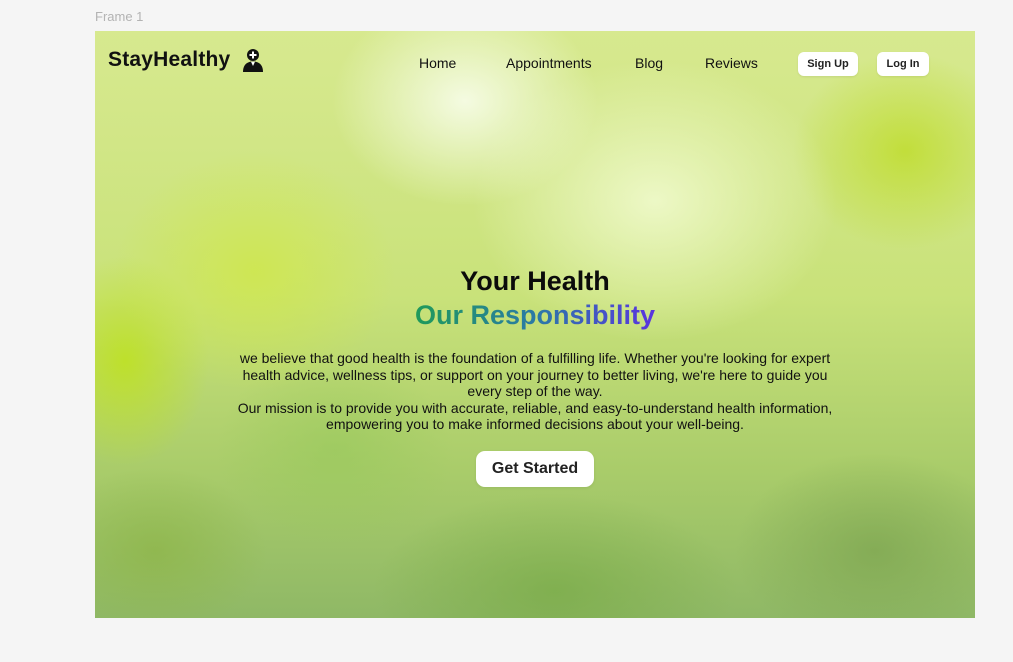 This screenshot has height=662, width=1013. I want to click on nav-link-reviews: Reviews, so click(731, 63).